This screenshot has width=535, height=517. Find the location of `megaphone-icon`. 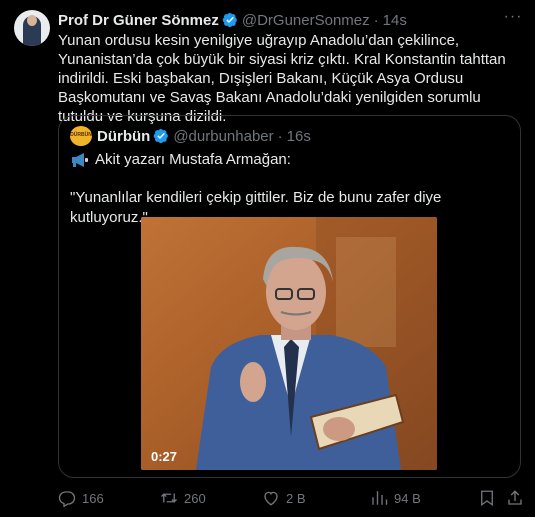

megaphone-icon is located at coordinates (80, 160).